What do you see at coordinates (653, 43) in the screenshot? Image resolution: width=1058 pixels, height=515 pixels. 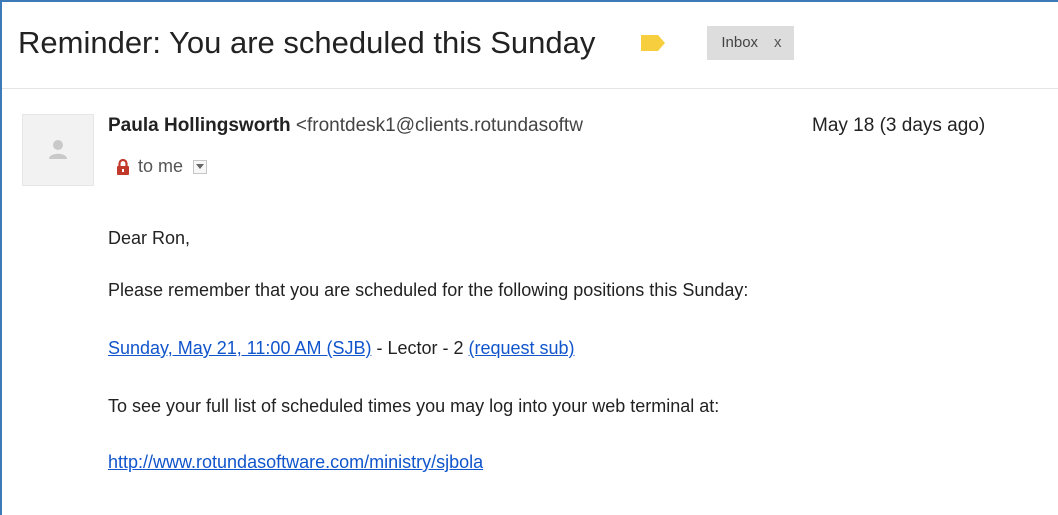 I see `label-tag-icon` at bounding box center [653, 43].